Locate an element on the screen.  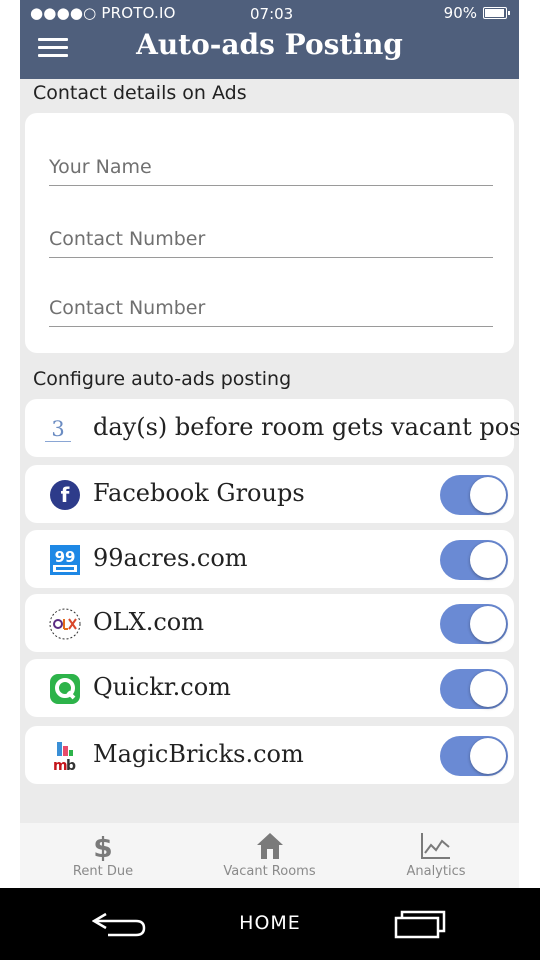
home-button: HOME is located at coordinates (270, 923).